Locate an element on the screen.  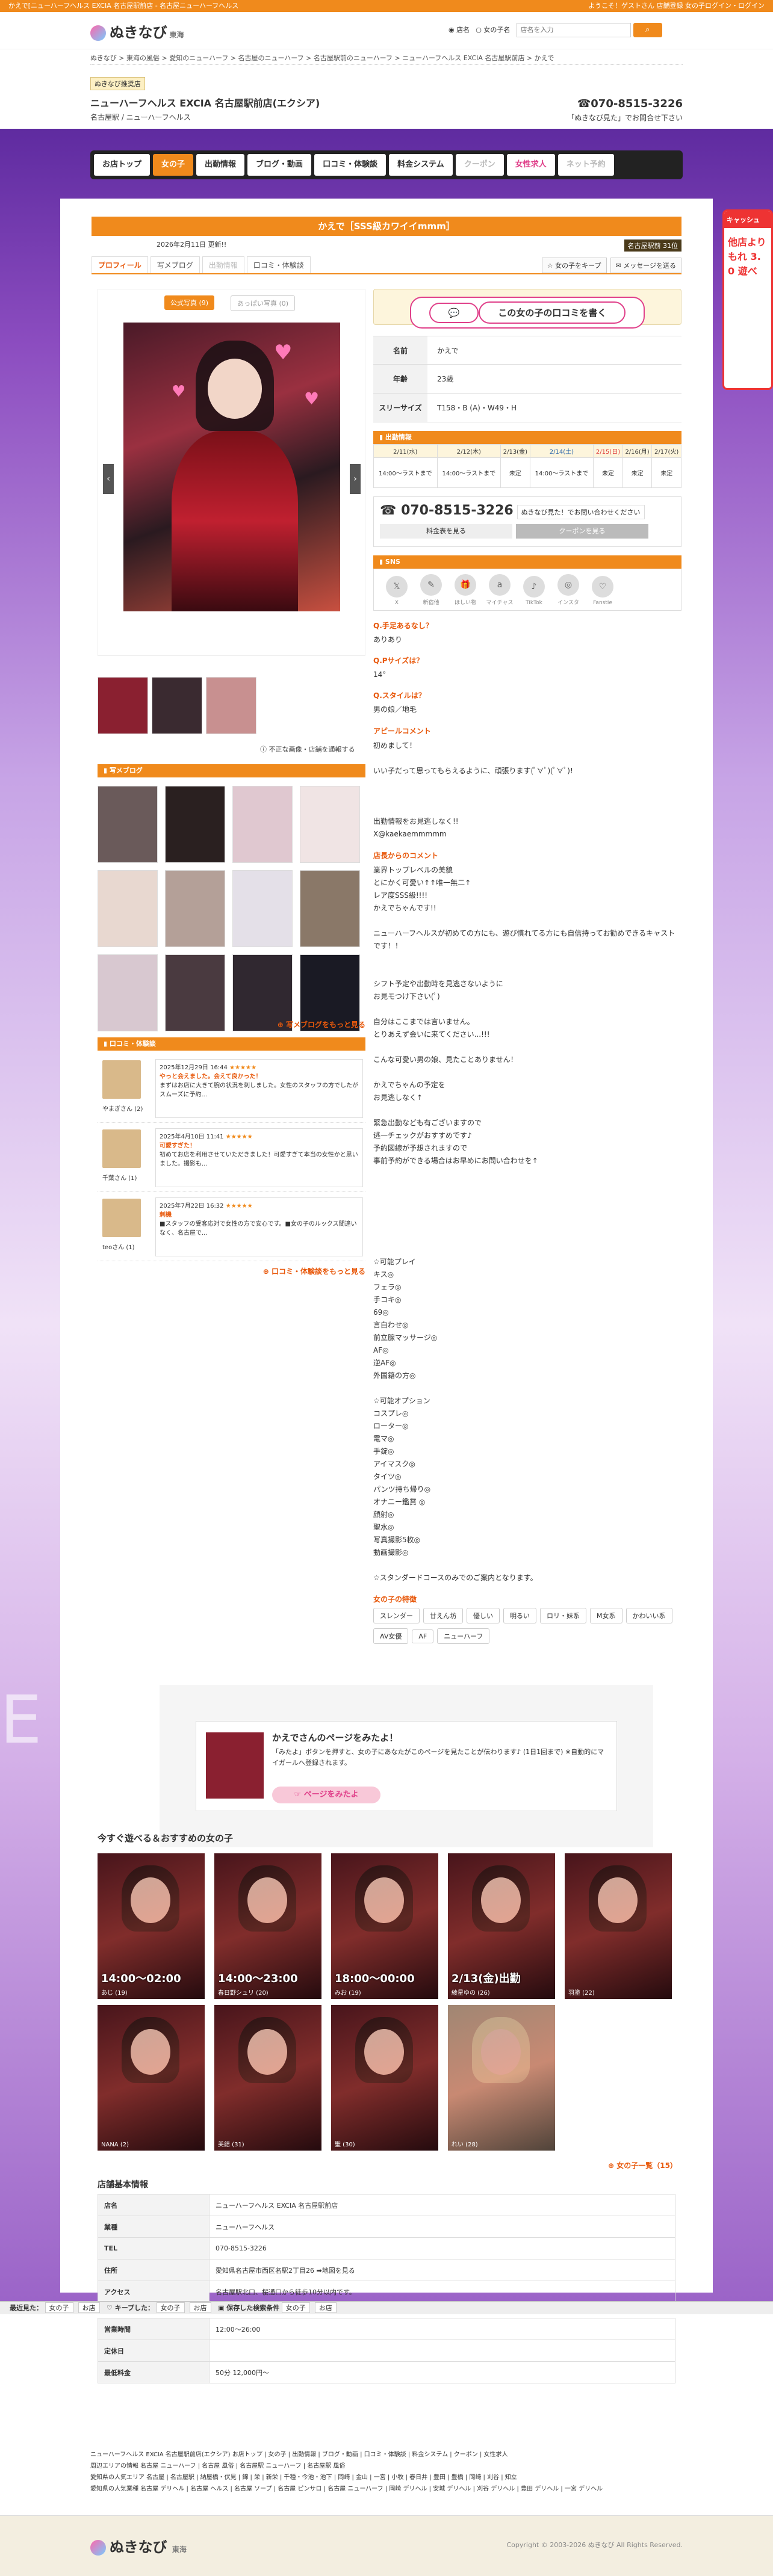
blog-link: ✎ 新宿他 is located at coordinates (431, 590).